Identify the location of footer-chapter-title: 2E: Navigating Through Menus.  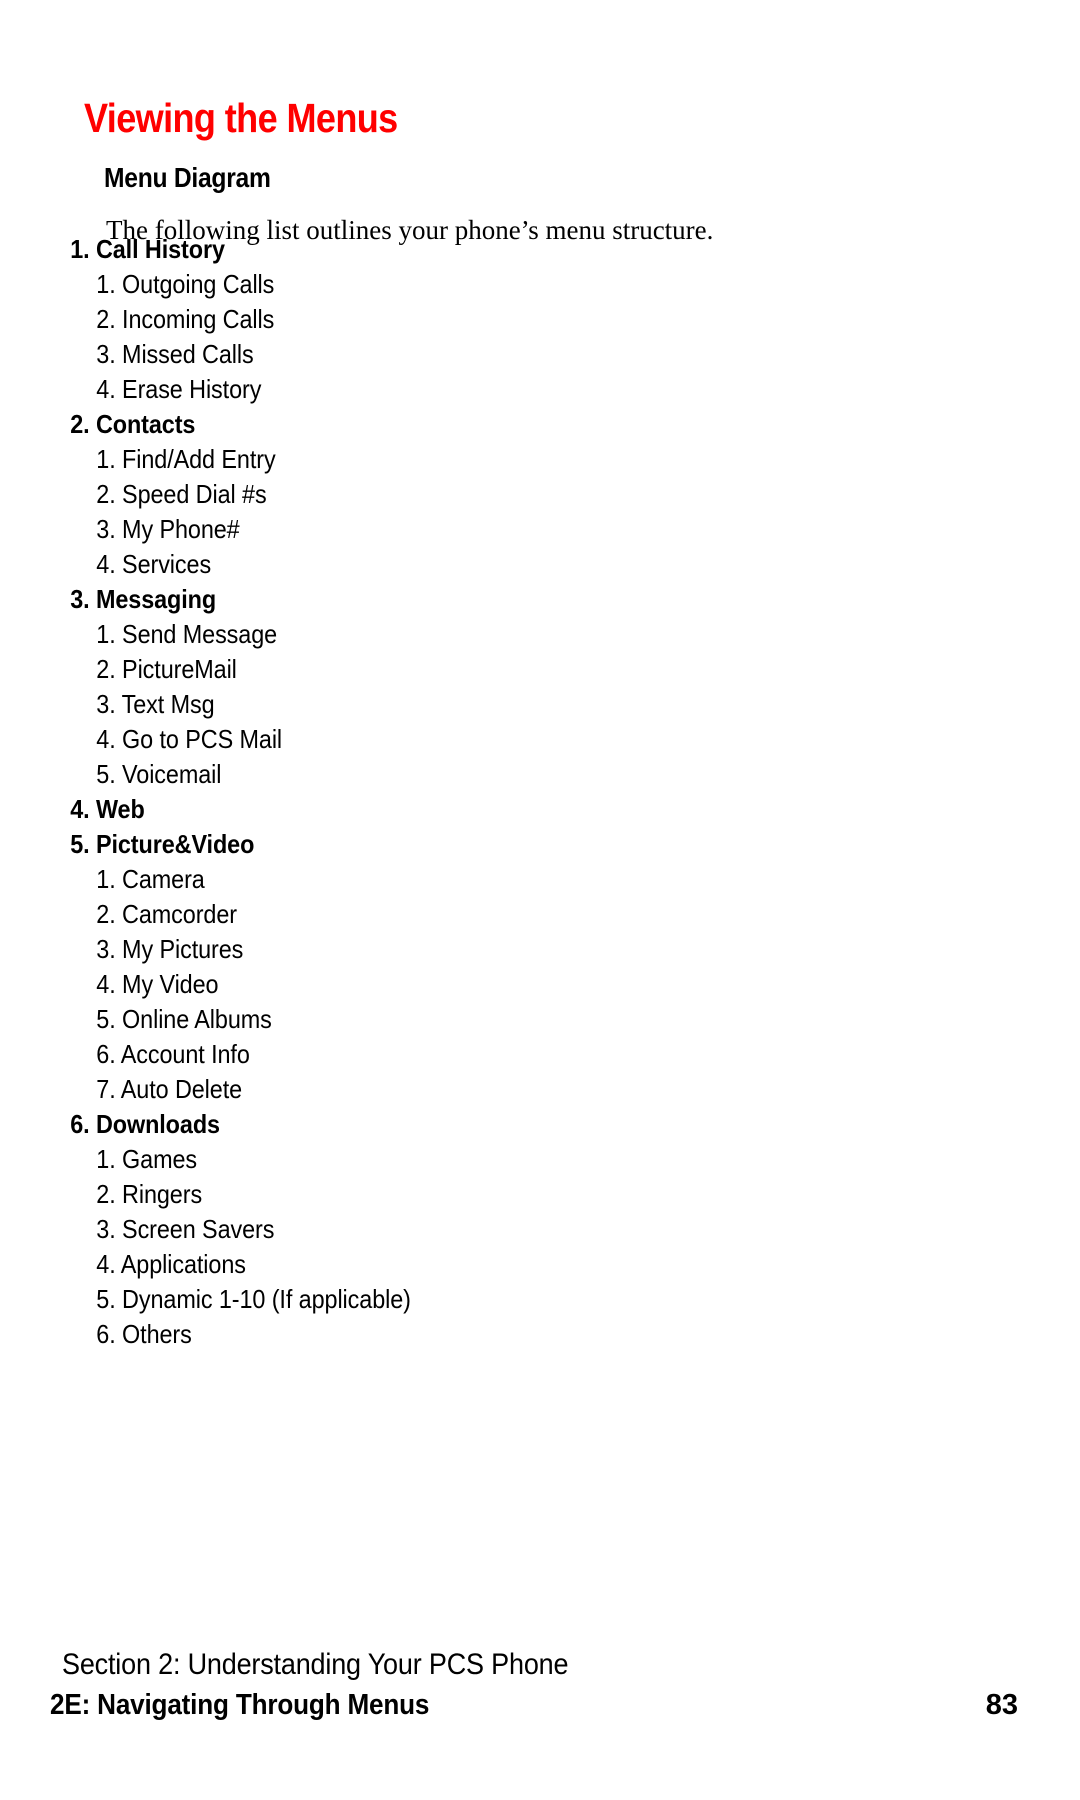
(240, 1705).